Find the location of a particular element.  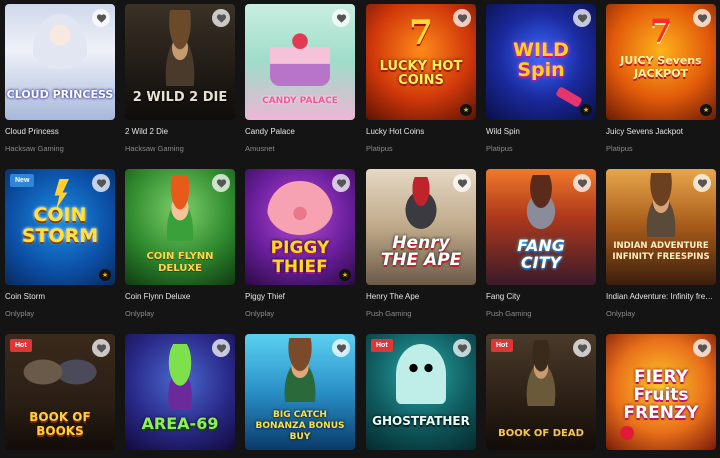

game-title: Indian Adventure: Infinity freespins is located at coordinates (661, 296).